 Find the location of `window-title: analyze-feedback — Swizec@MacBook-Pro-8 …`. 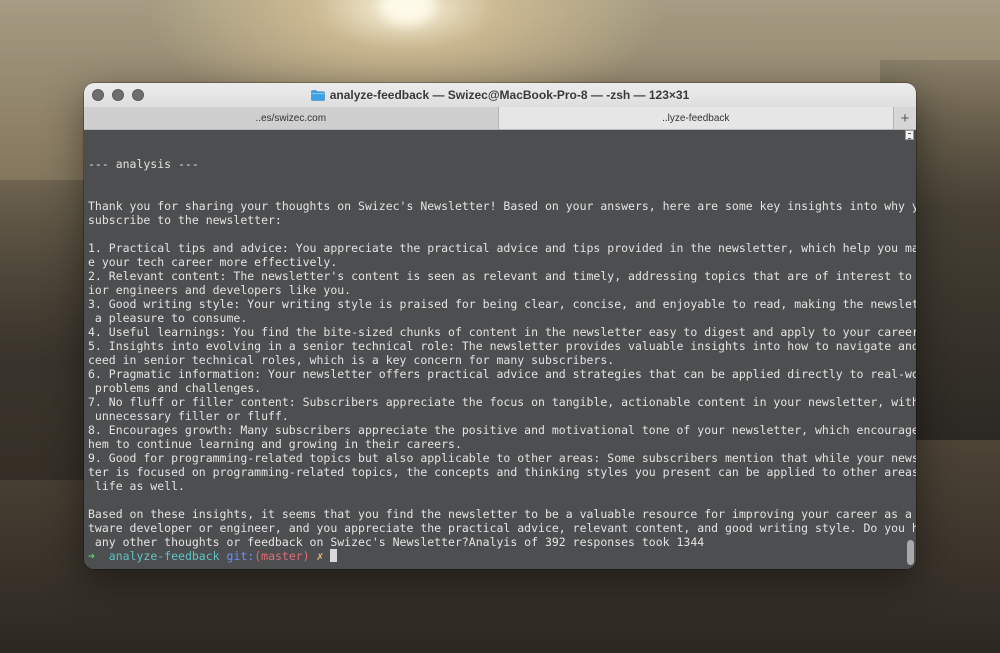

window-title: analyze-feedback — Swizec@MacBook-Pro-8 … is located at coordinates (500, 95).